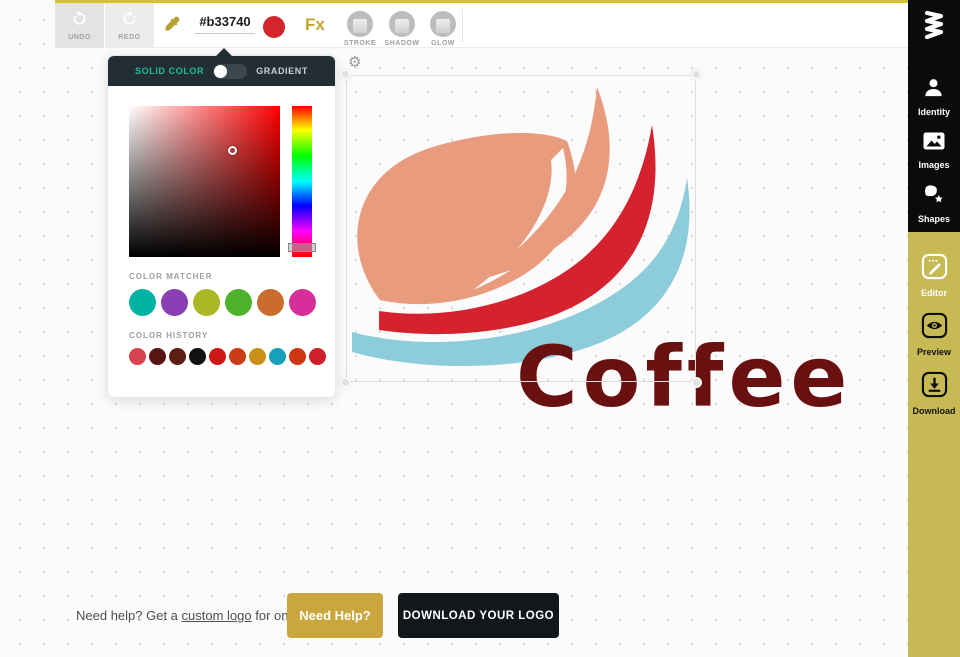  Describe the element at coordinates (171, 276) in the screenshot. I see `color-matcher-label: COLOR MATCHER` at that location.